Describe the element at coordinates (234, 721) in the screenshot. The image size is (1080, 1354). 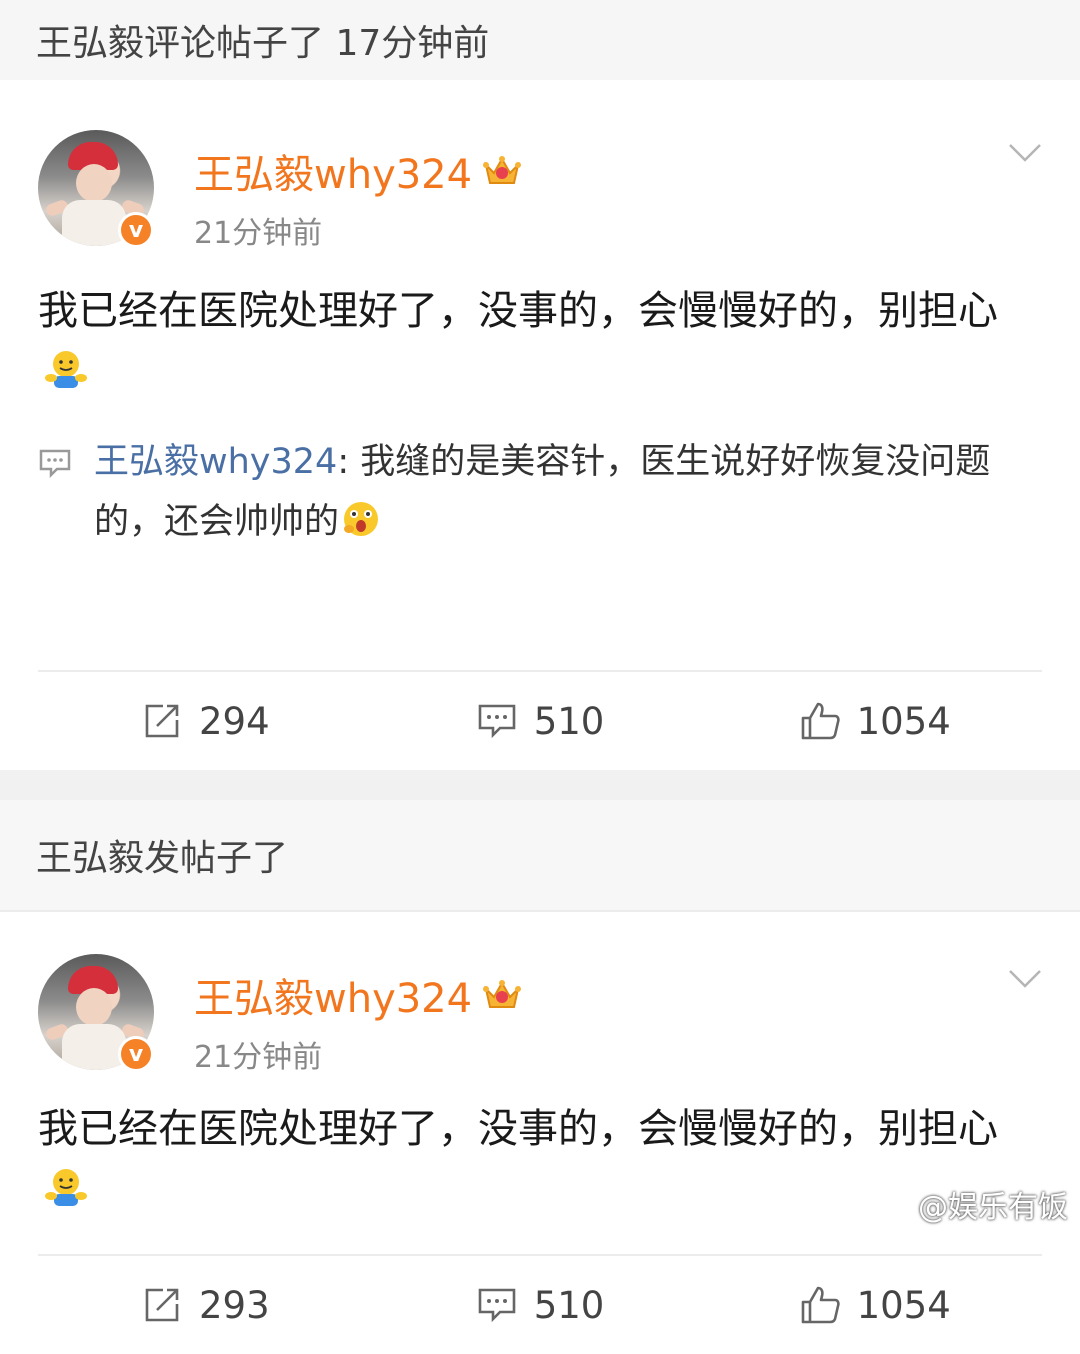
I see `repost-count: 294` at that location.